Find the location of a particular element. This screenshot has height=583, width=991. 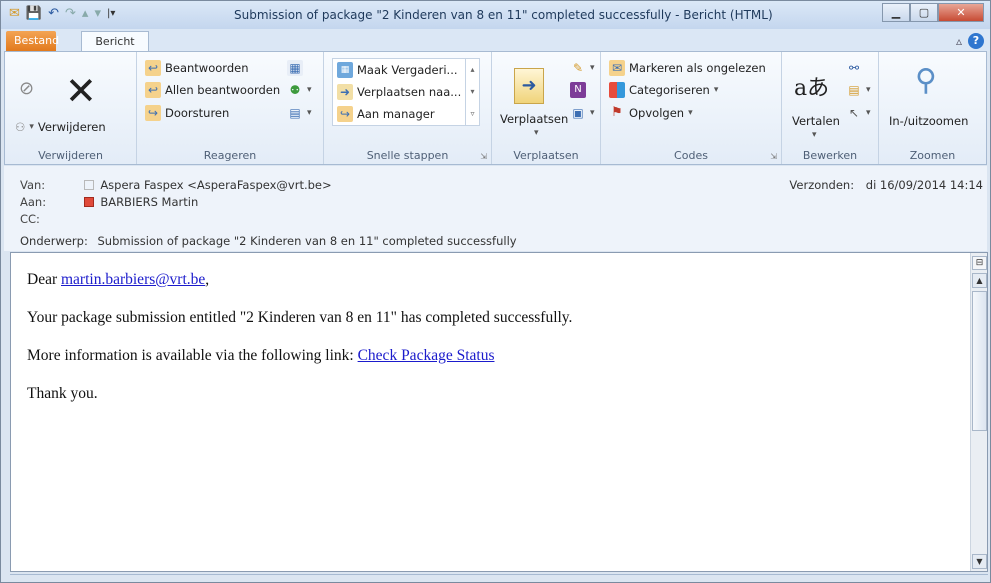

mark-unread-button: ✉ Markeren als ongelezen is located at coordinates (687, 68).